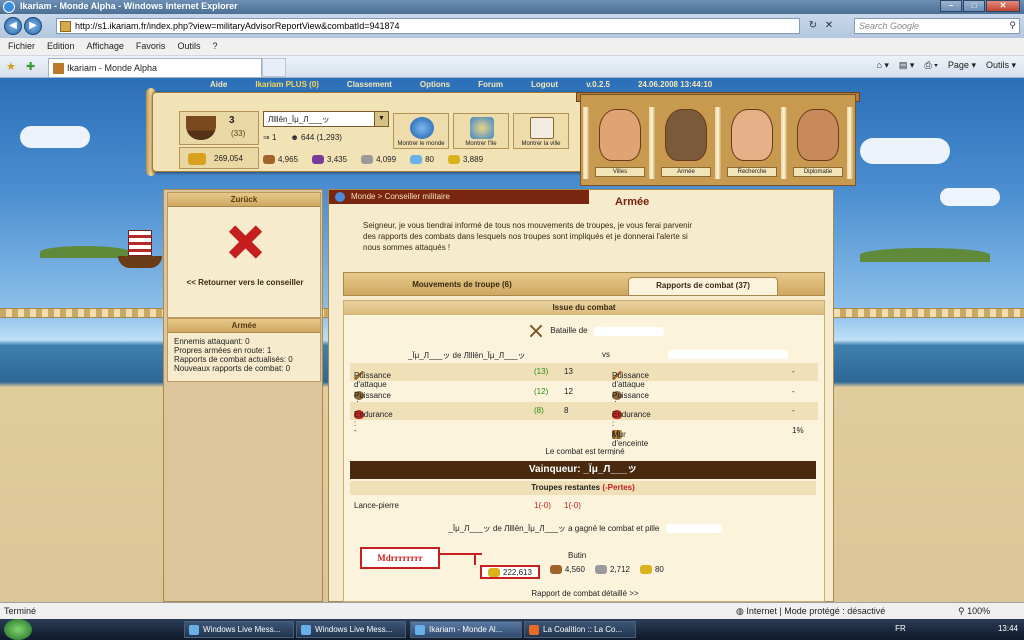 Image resolution: width=1024 pixels, height=640 pixels. What do you see at coordinates (1012, 25) in the screenshot?
I see `search-icon: ⚲` at bounding box center [1012, 25].